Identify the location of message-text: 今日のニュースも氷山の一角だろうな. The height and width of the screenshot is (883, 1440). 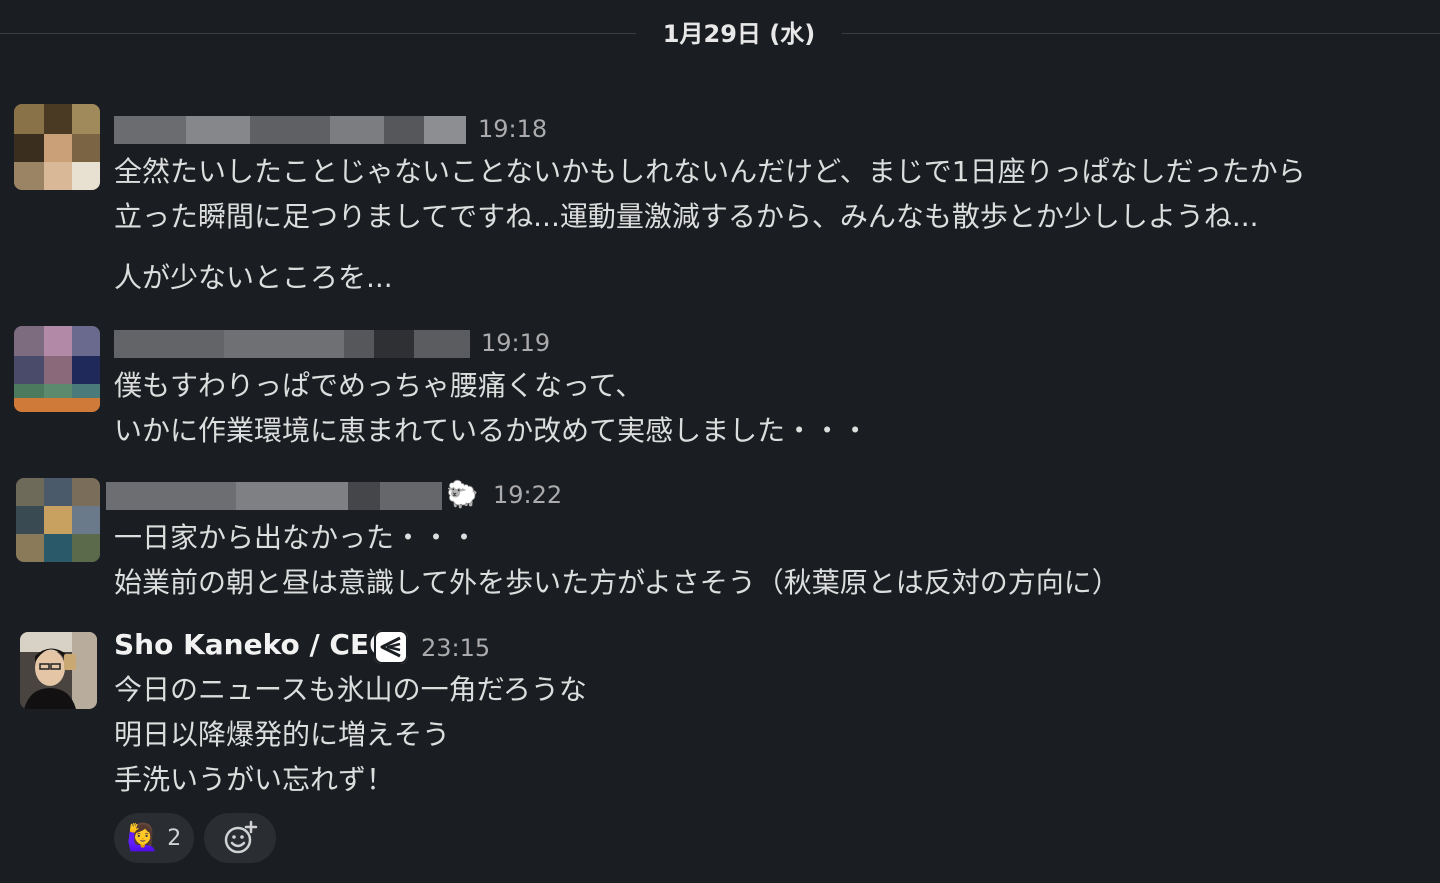
(350, 689).